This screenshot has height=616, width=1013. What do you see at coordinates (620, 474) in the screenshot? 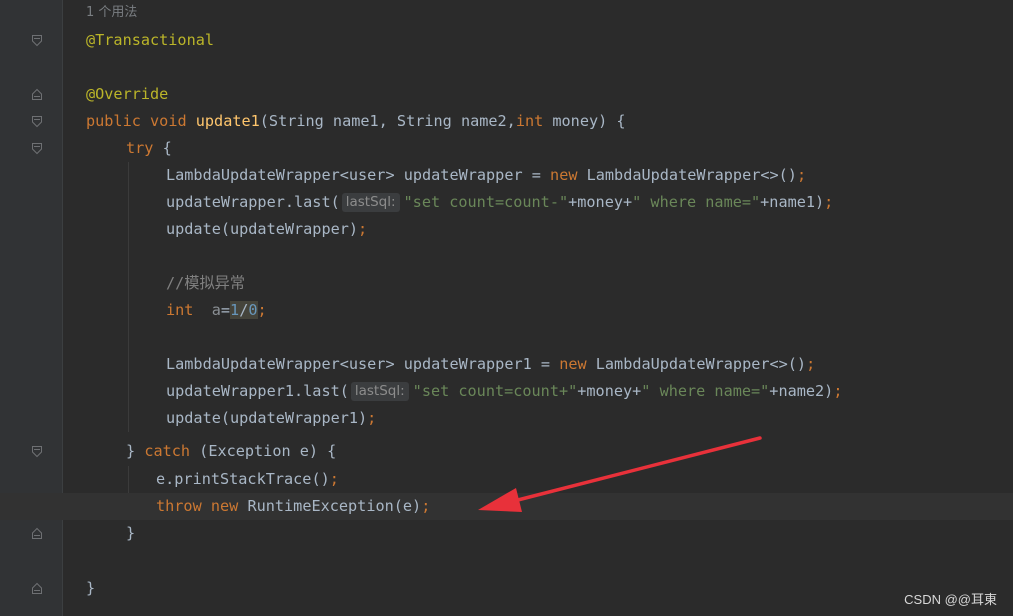
I see `red-arrow-icon` at bounding box center [620, 474].